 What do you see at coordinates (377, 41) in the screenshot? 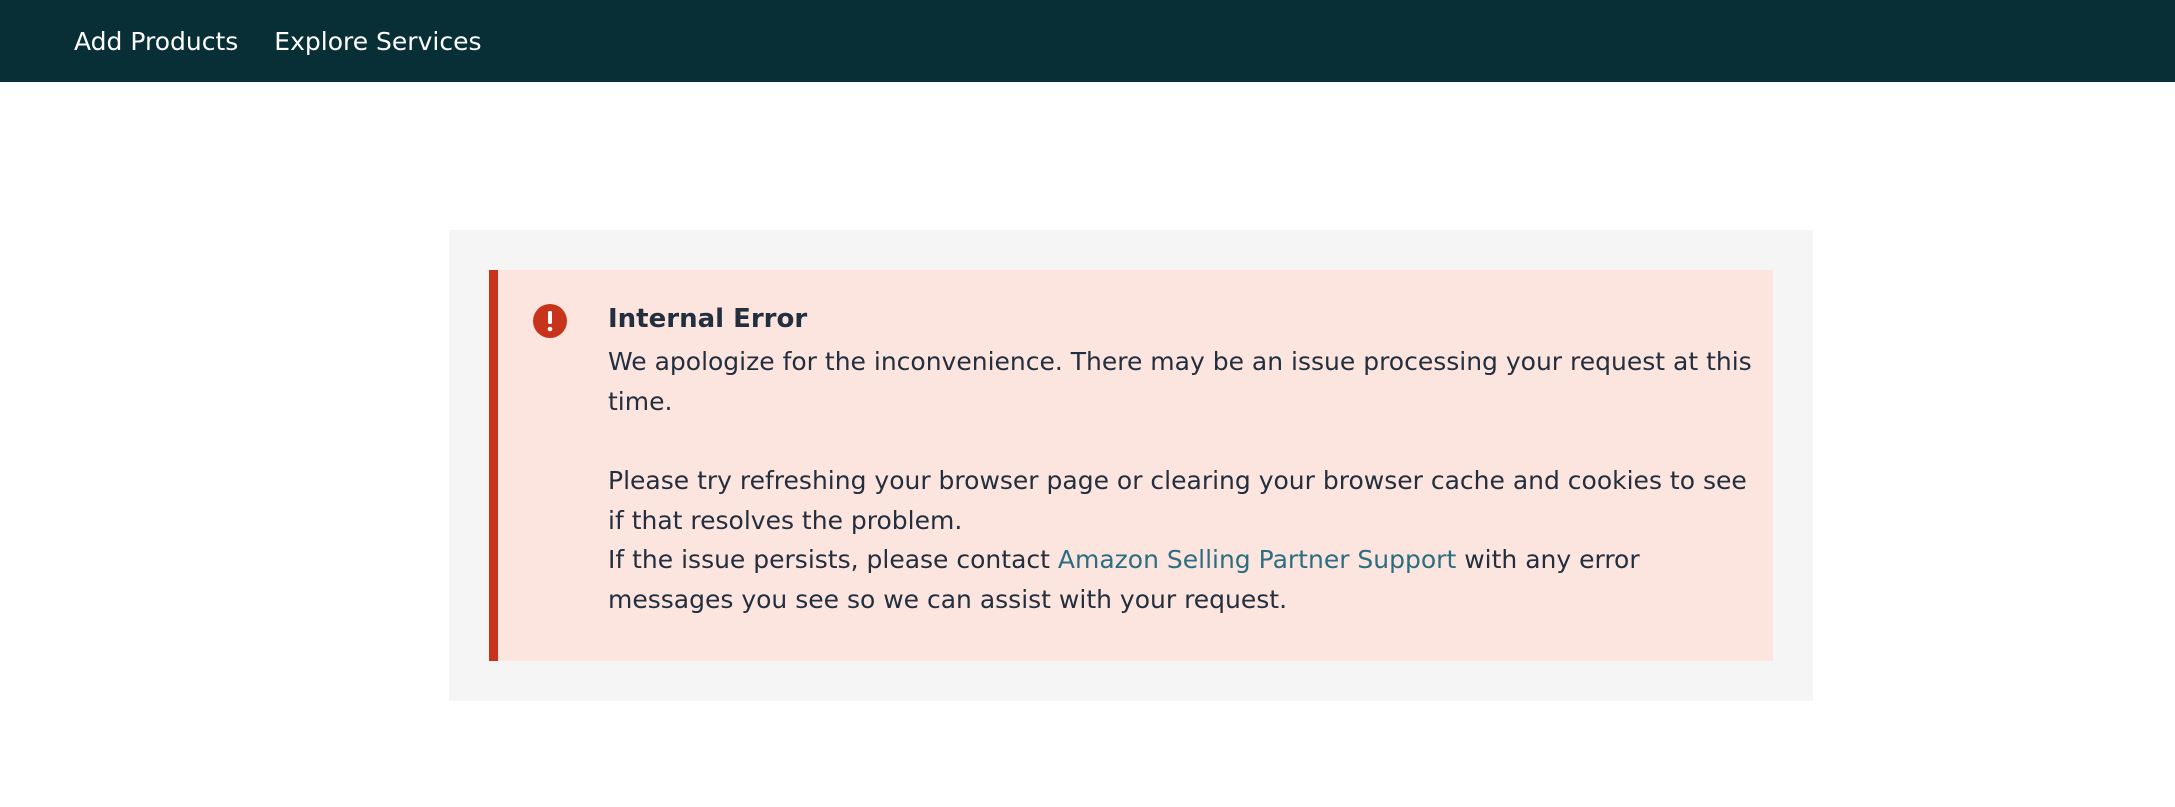
I see `nav-explore-services-link: Explore Services` at bounding box center [377, 41].